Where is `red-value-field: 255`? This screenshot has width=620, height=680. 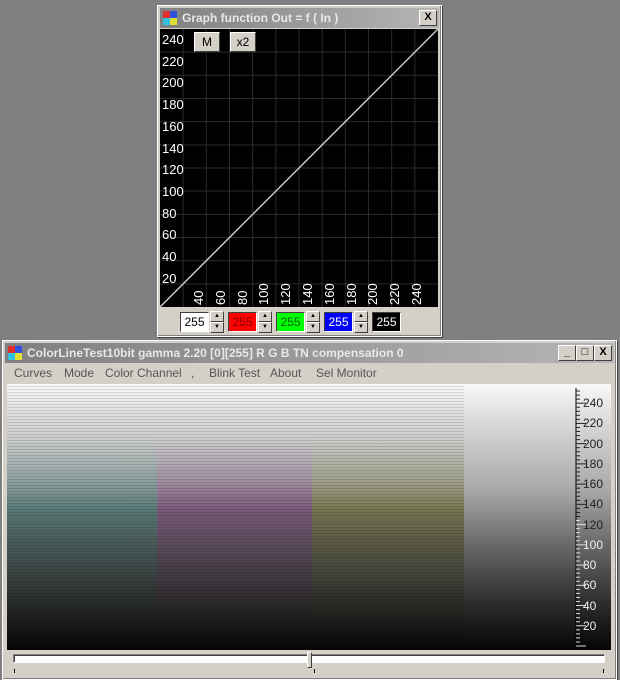
red-value-field: 255 is located at coordinates (242, 322).